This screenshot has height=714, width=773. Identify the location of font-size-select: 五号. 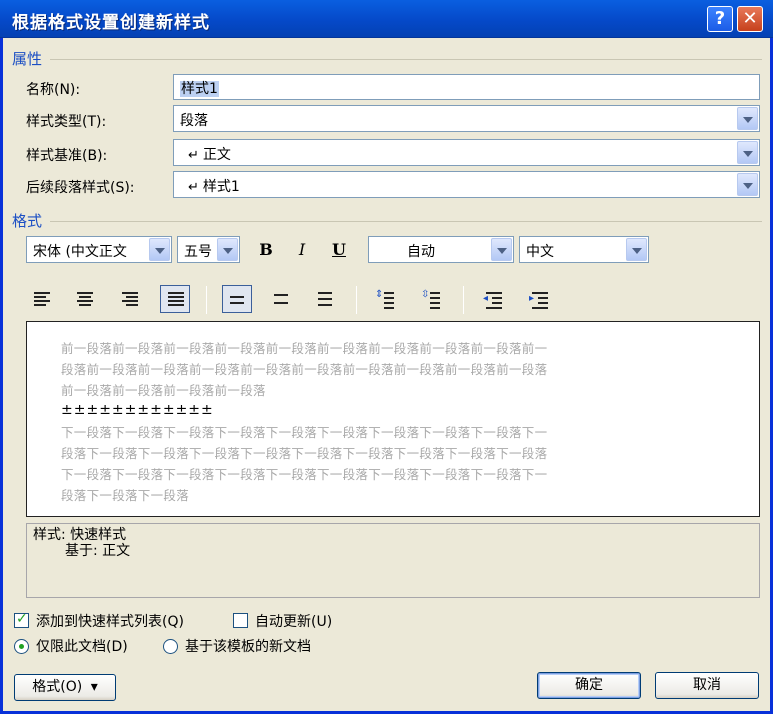
(208, 249).